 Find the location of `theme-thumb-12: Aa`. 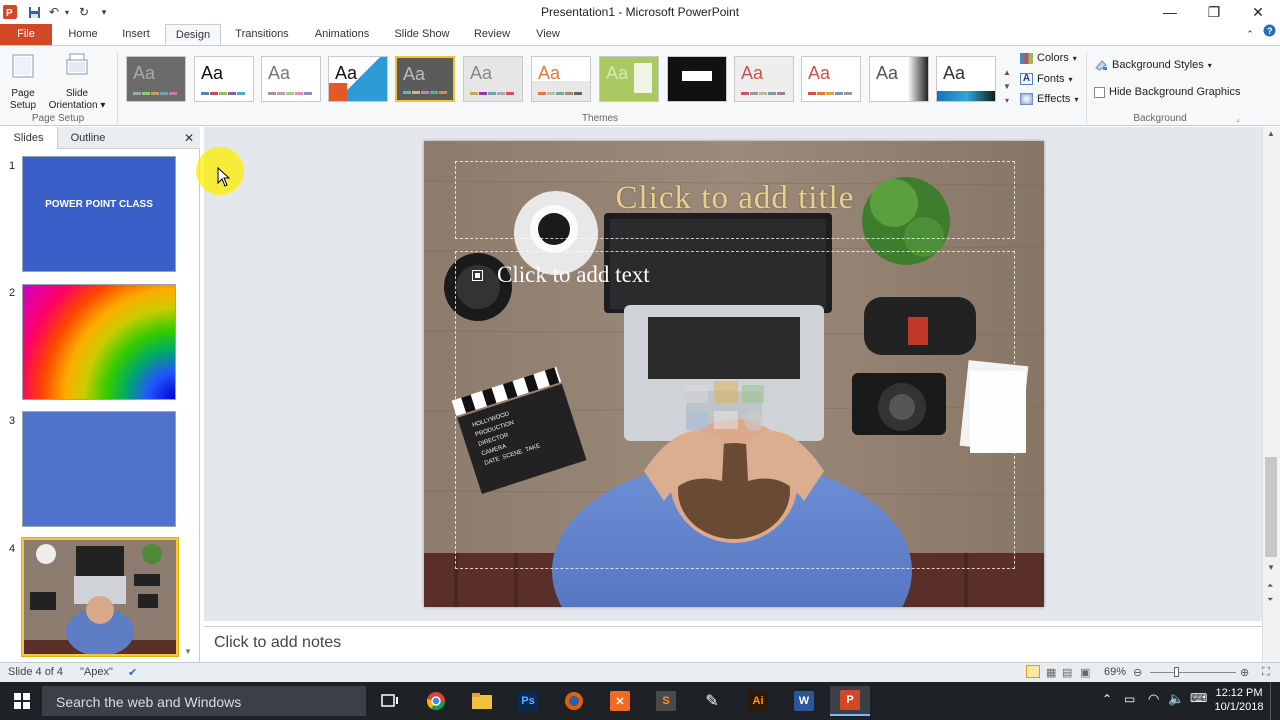

theme-thumb-12: Aa is located at coordinates (899, 79).